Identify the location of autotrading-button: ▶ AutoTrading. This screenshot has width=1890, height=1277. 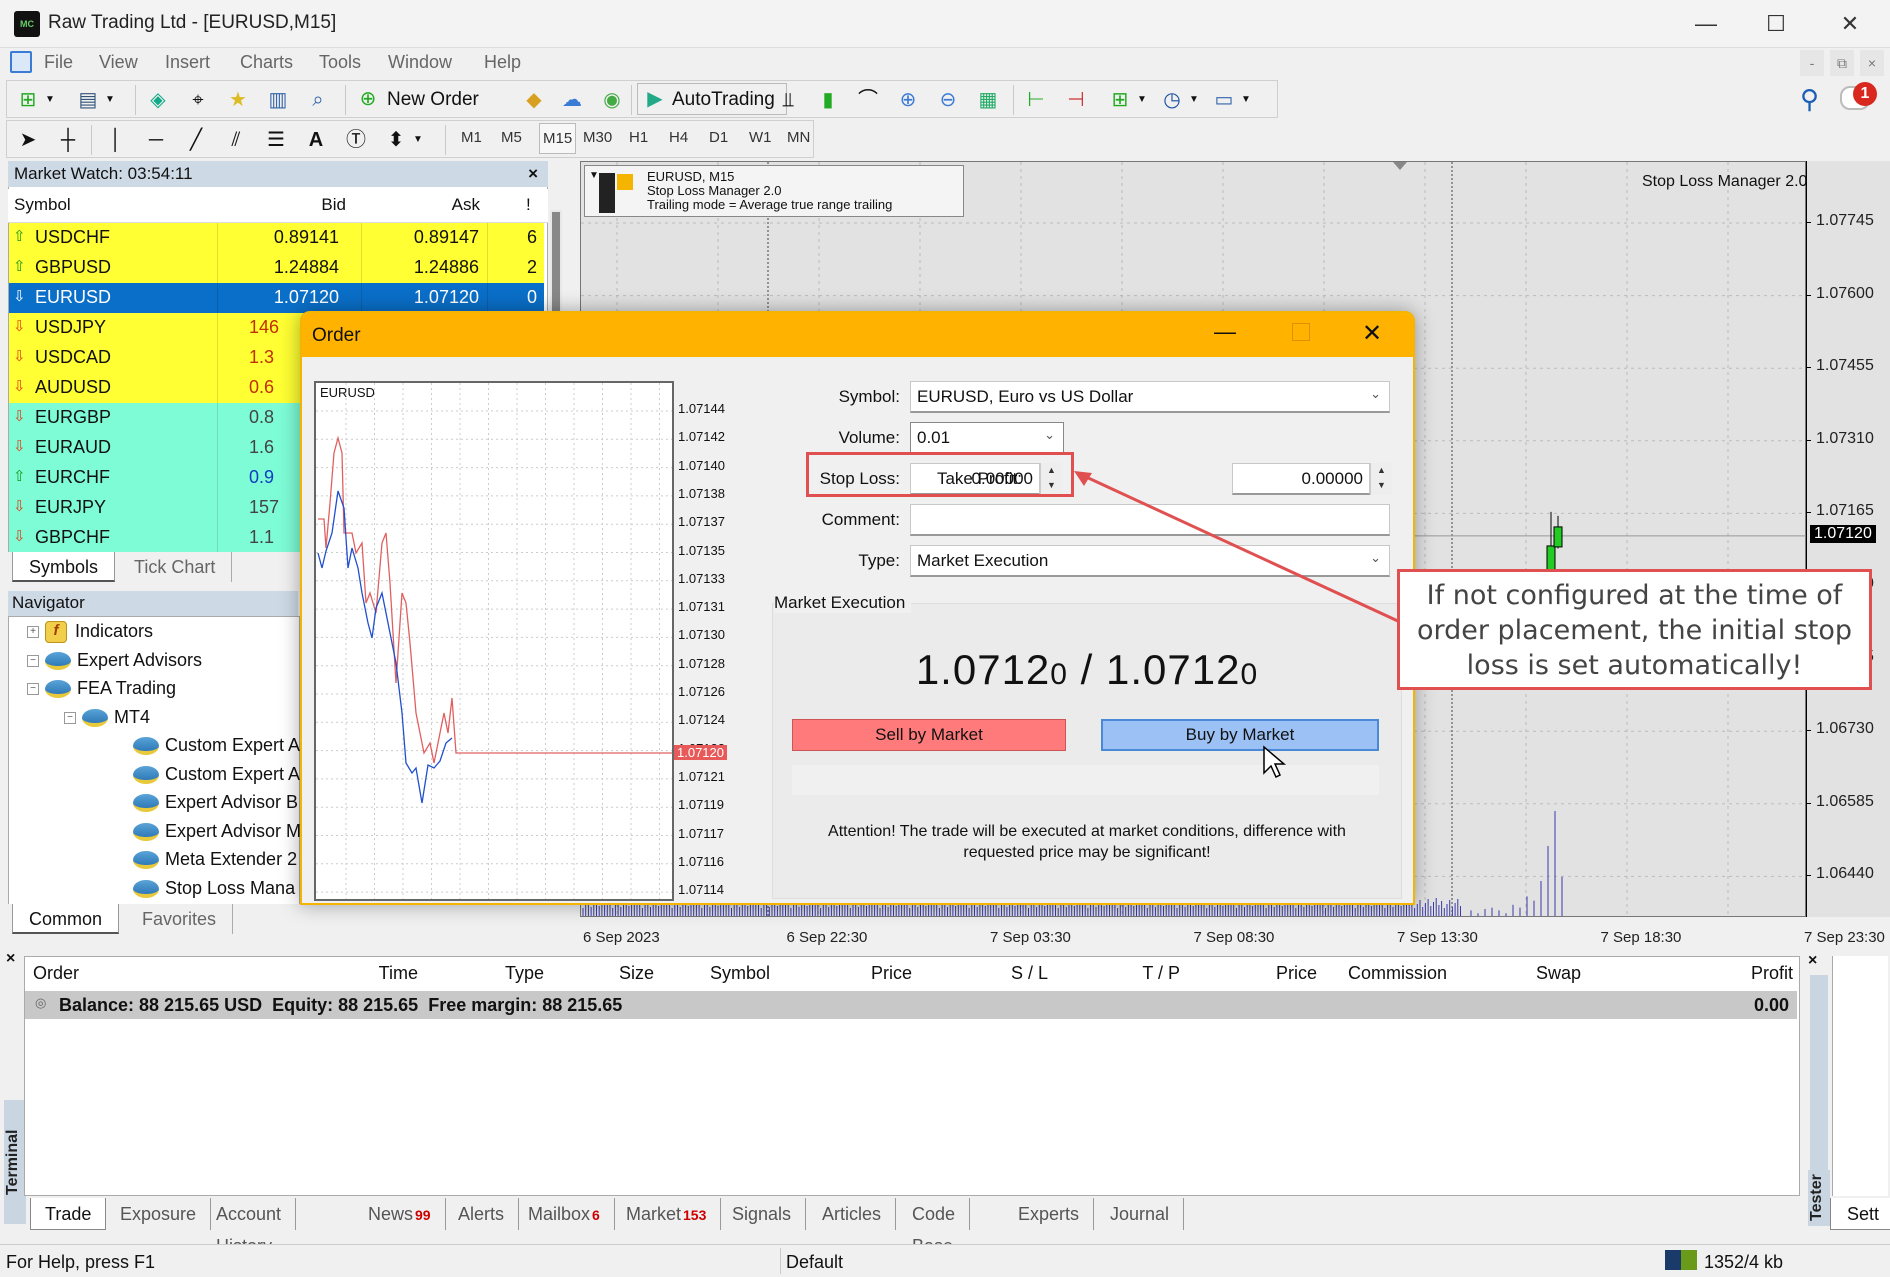
(712, 99).